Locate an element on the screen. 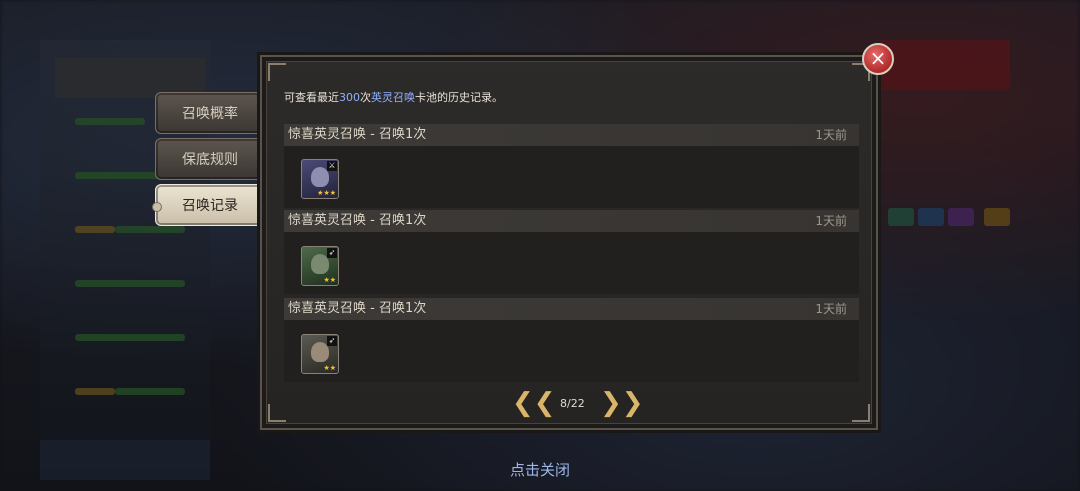 The height and width of the screenshot is (491, 1080). notice-pool-name: 英灵召唤 is located at coordinates (393, 97).